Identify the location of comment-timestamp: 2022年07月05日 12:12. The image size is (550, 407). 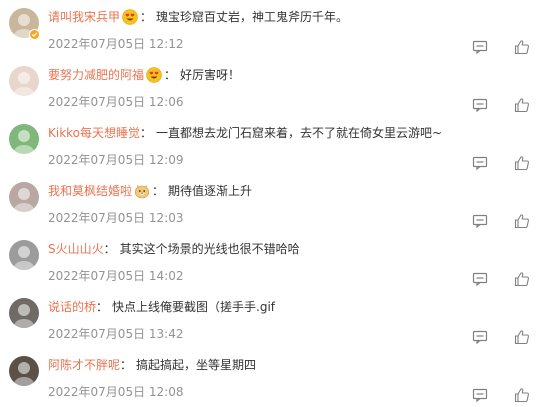
(116, 44).